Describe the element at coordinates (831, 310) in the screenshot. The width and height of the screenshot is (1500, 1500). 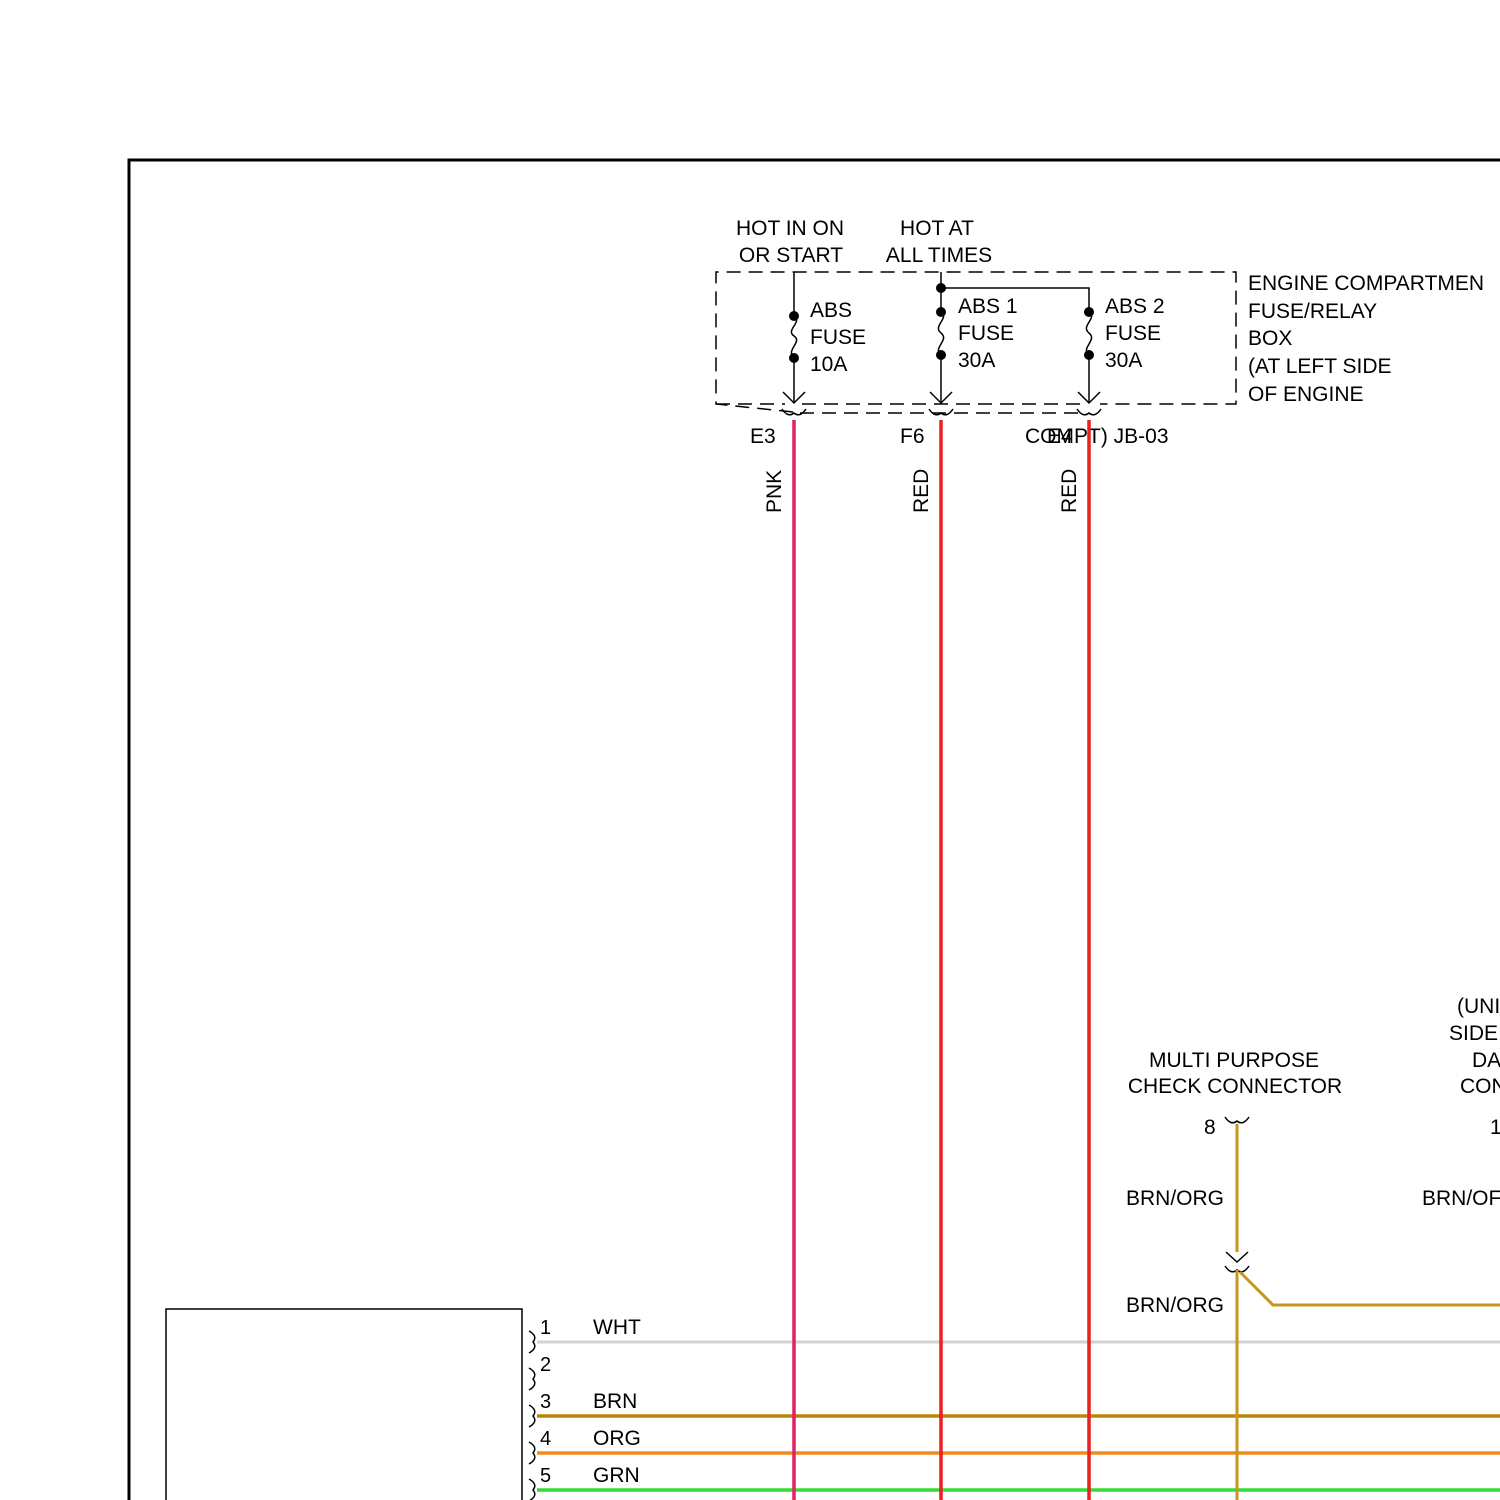
I see `abs-fuse-name: ABS` at that location.